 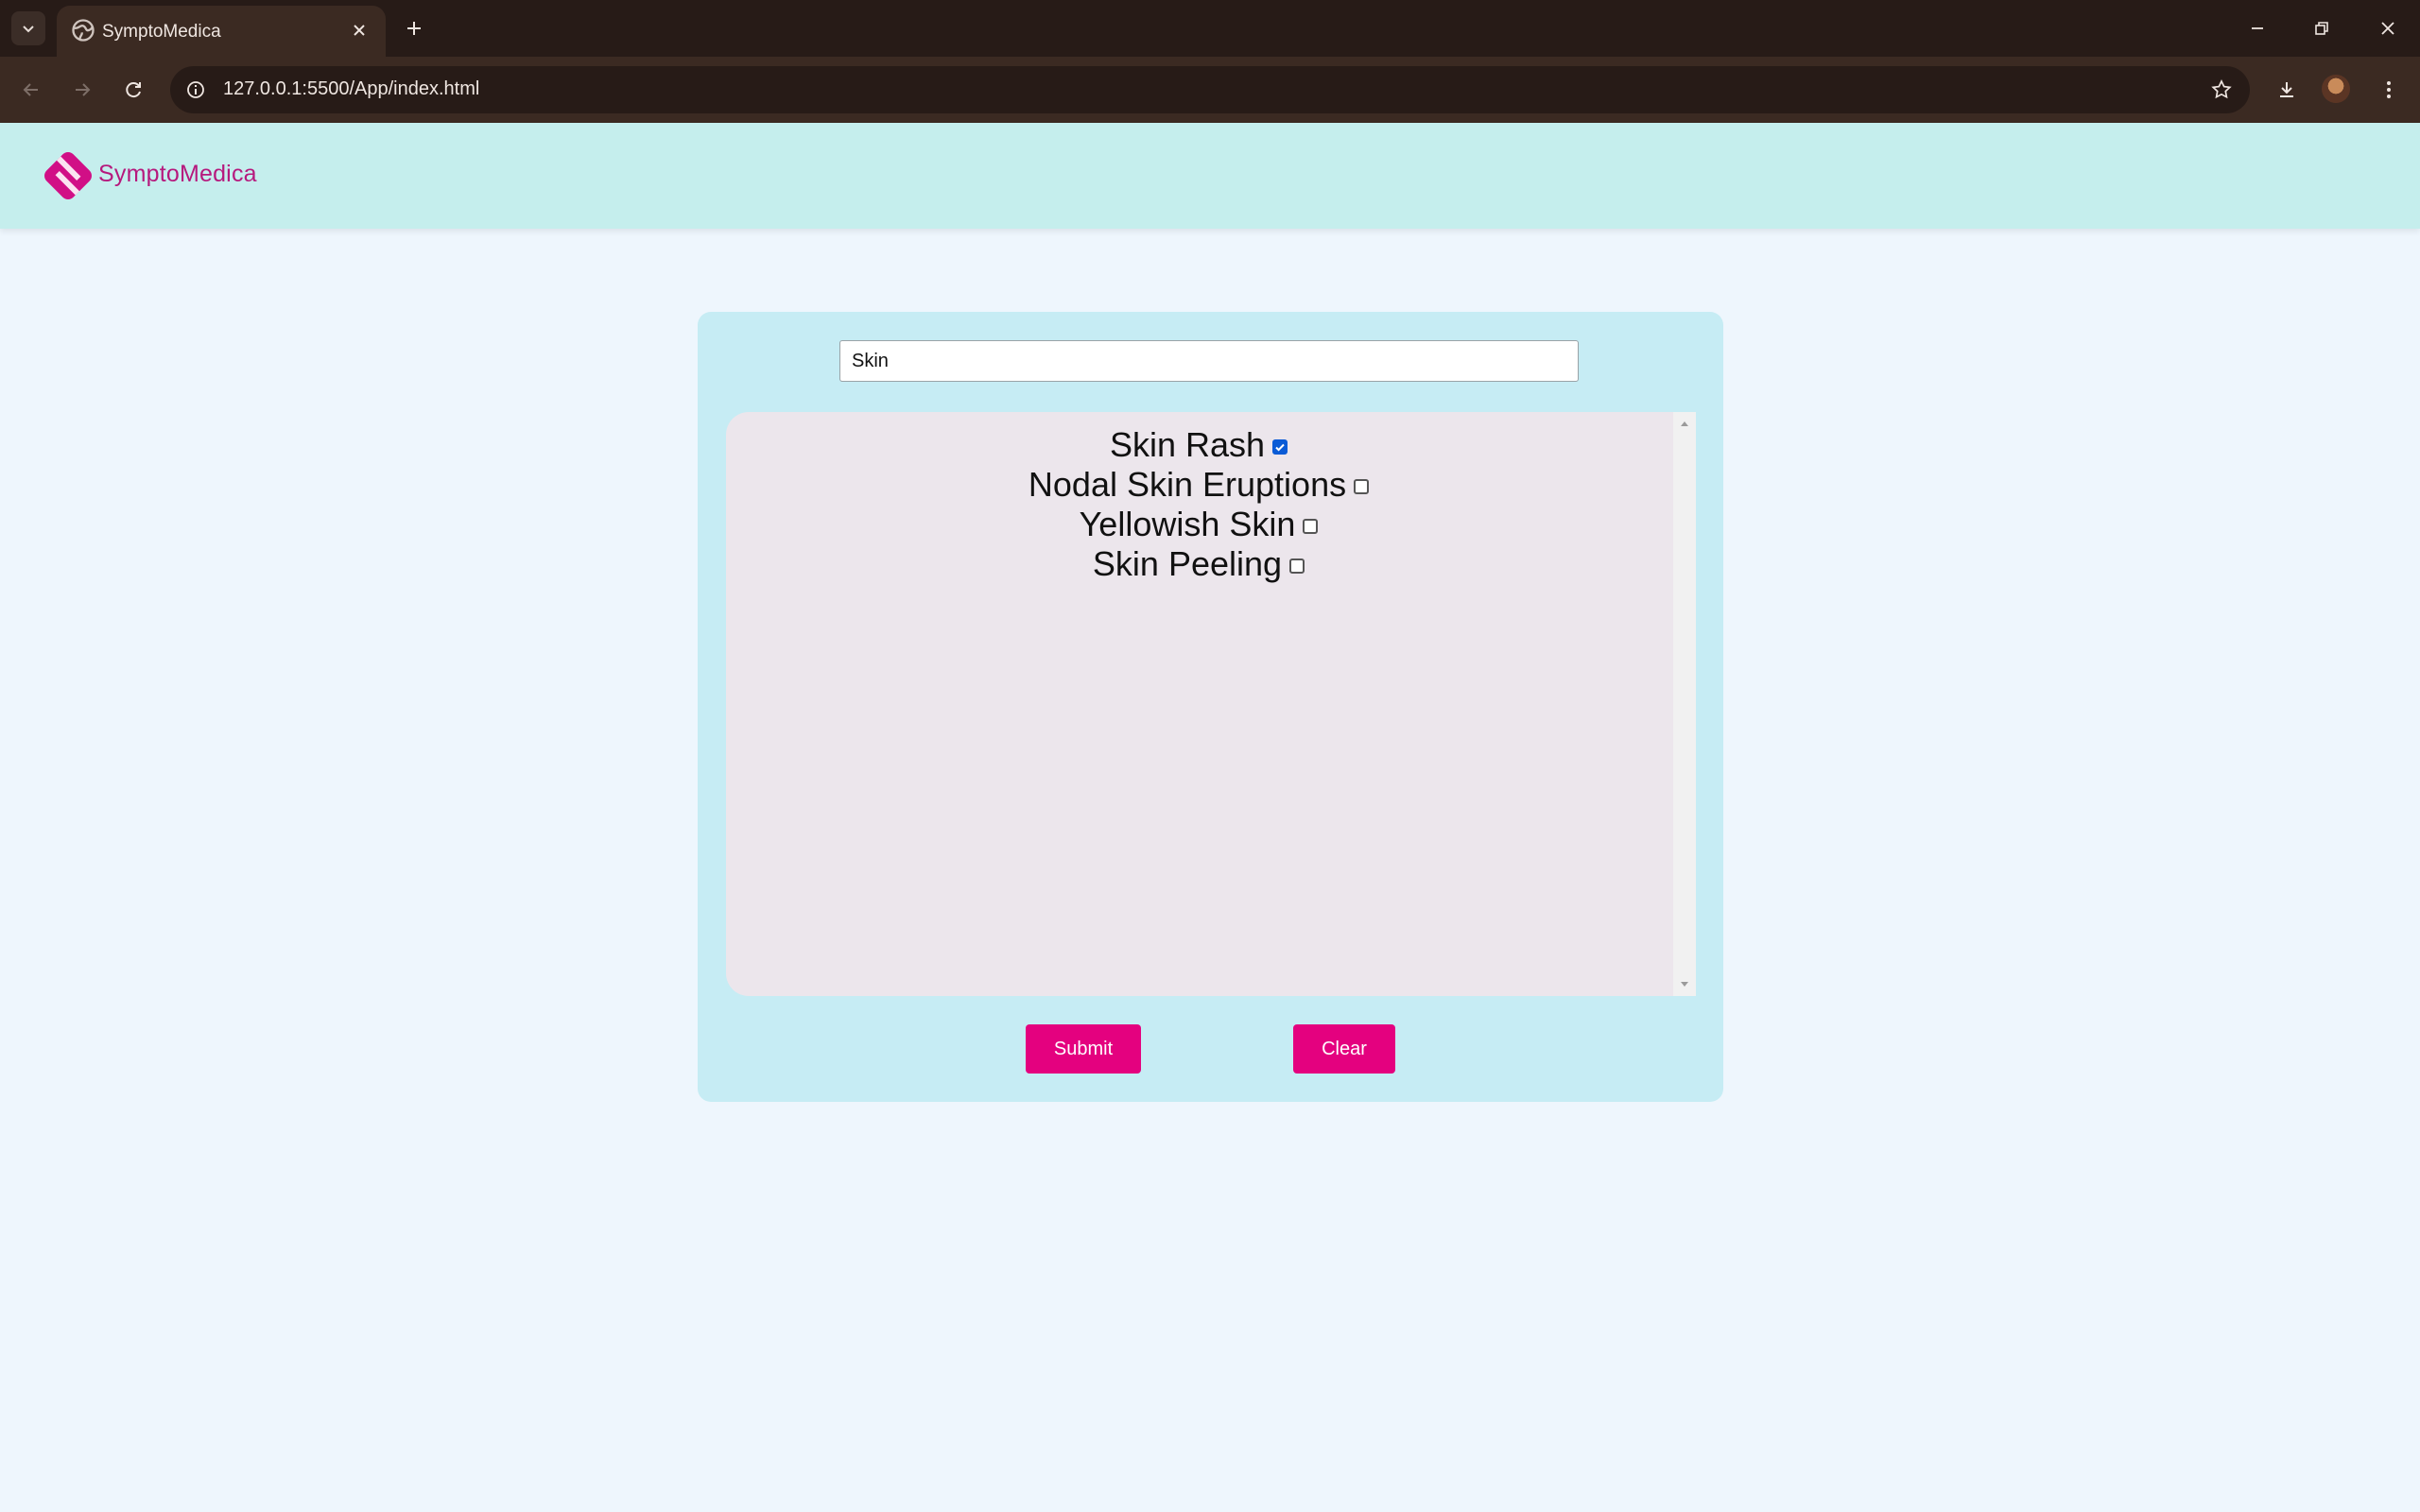 I want to click on scroll-down-icon, so click(x=1684, y=984).